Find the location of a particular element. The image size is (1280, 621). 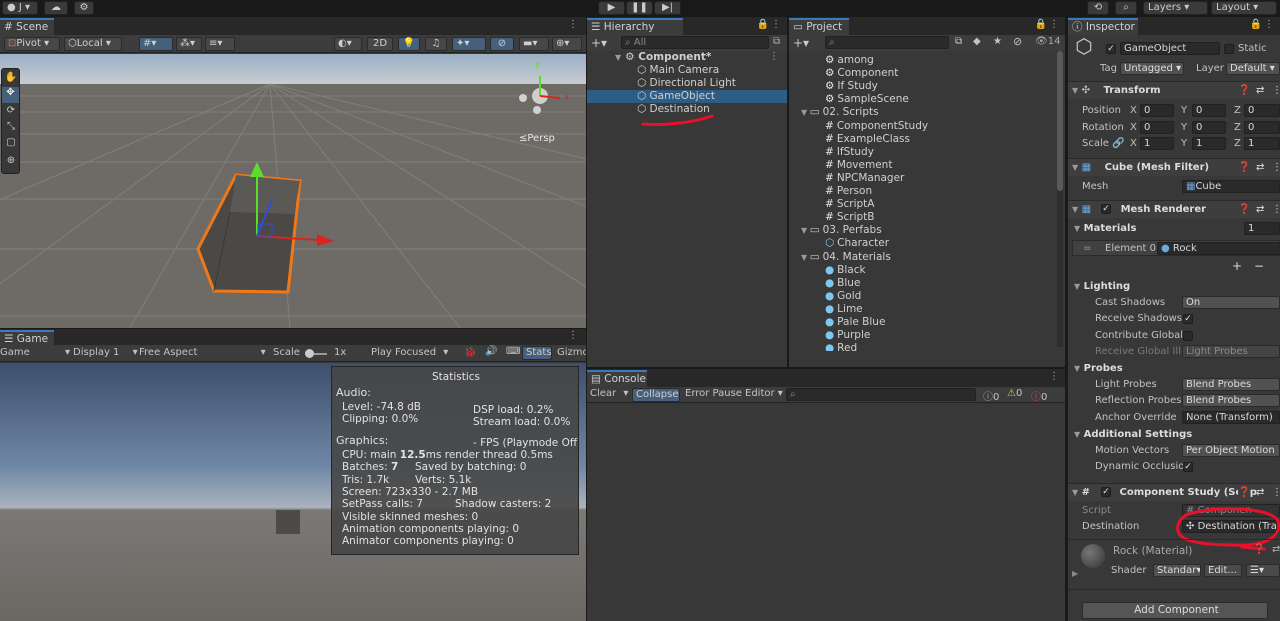

list-item: ⚙ Component is located at coordinates (861, 73).